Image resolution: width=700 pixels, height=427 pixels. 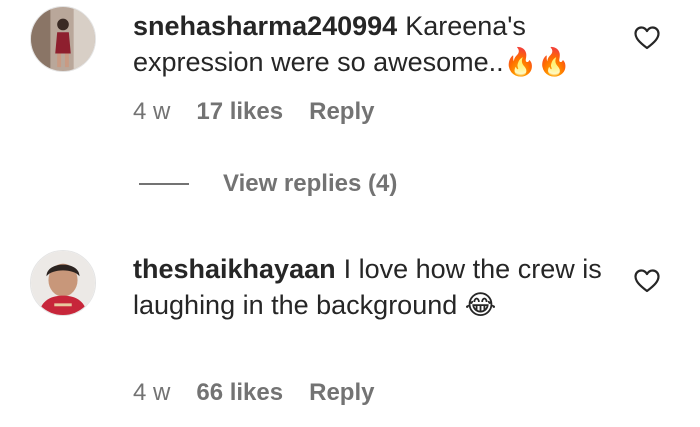 I want to click on view-replies-button: View replies (4), so click(x=268, y=184).